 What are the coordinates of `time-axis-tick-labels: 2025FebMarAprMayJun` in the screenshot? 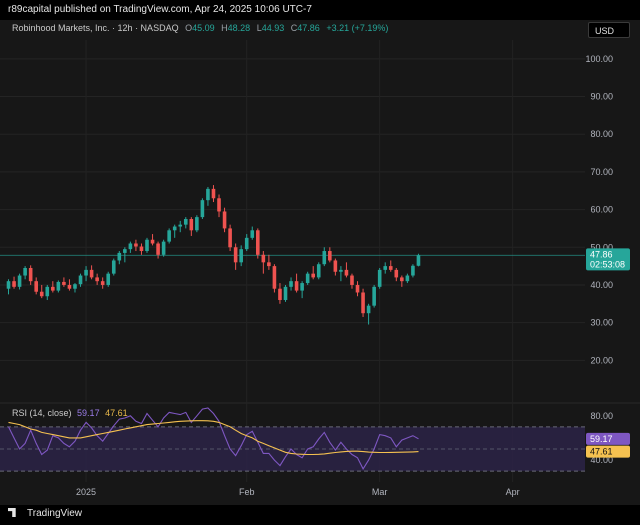 It's located at (298, 492).